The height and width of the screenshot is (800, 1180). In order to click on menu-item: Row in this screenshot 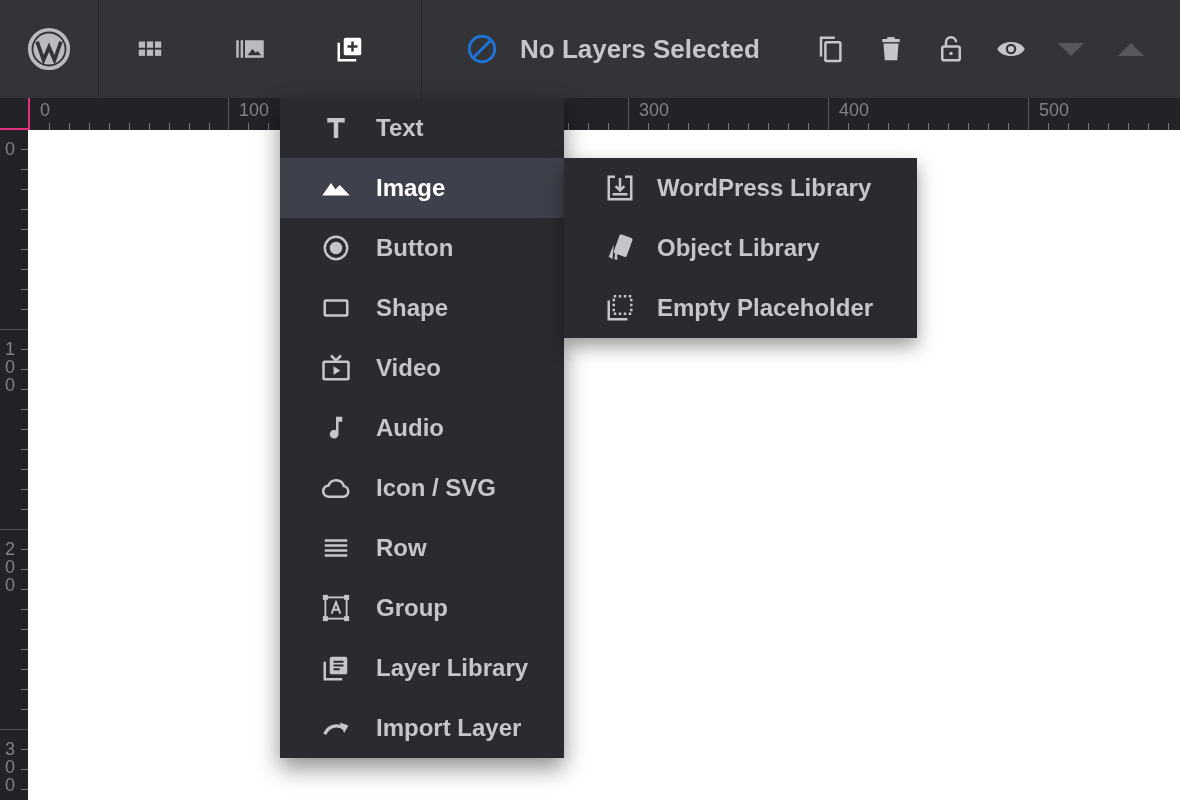, I will do `click(422, 548)`.